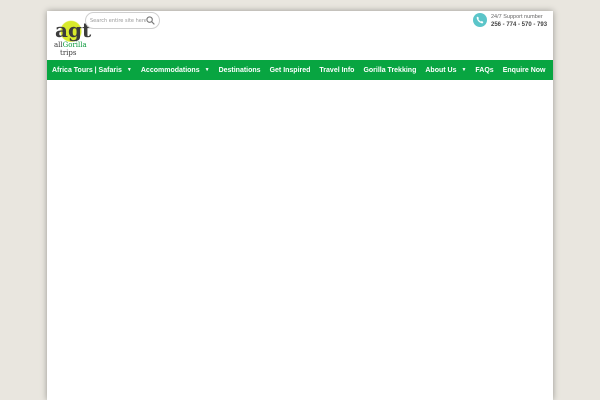 This screenshot has height=400, width=600. I want to click on search-icon, so click(150, 20).